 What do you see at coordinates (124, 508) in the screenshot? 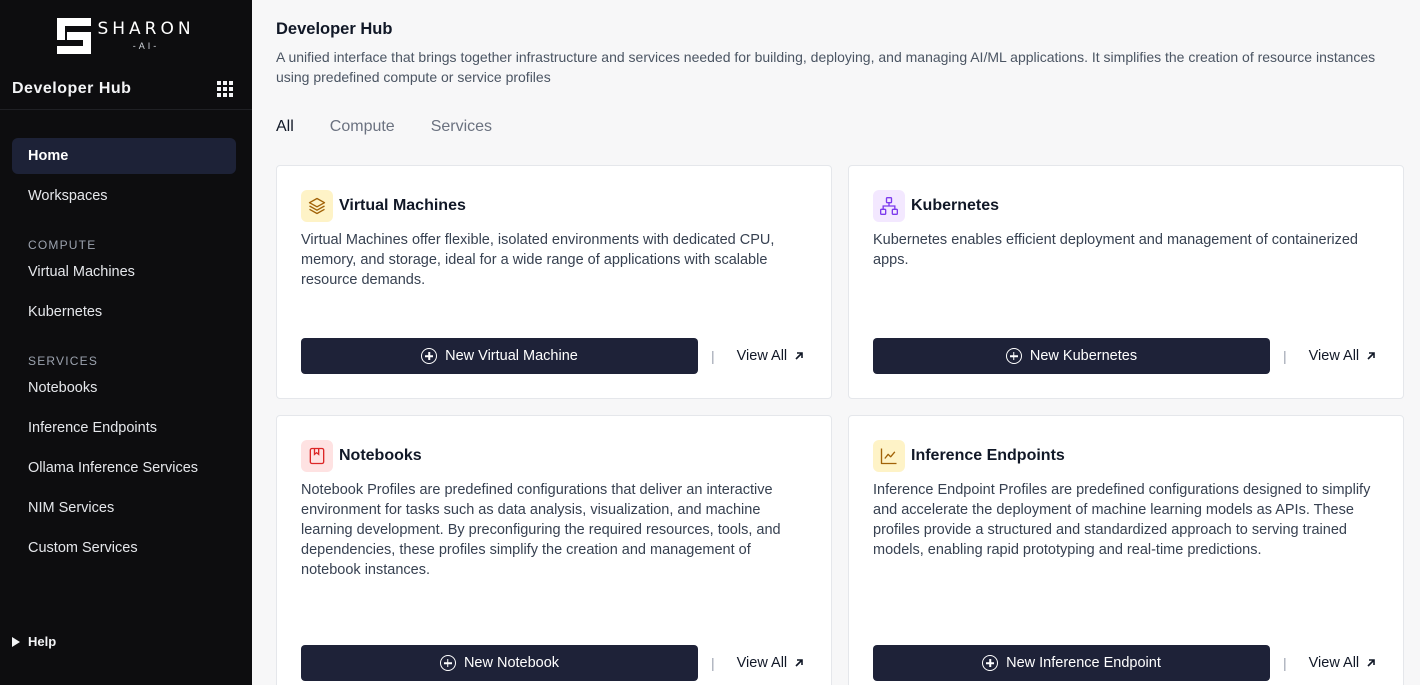
I see `sidebar-item-nim-services: NIM Services` at bounding box center [124, 508].